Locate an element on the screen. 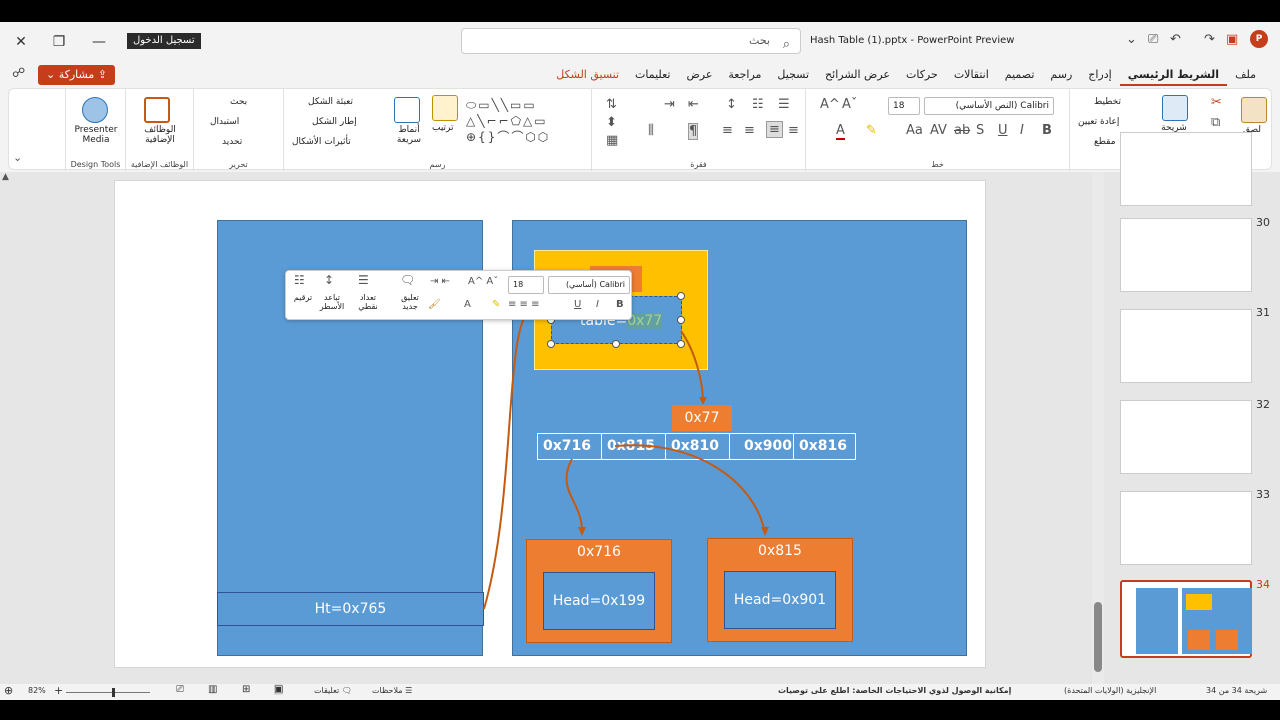  smartart-icon: ▦ is located at coordinates (612, 140).